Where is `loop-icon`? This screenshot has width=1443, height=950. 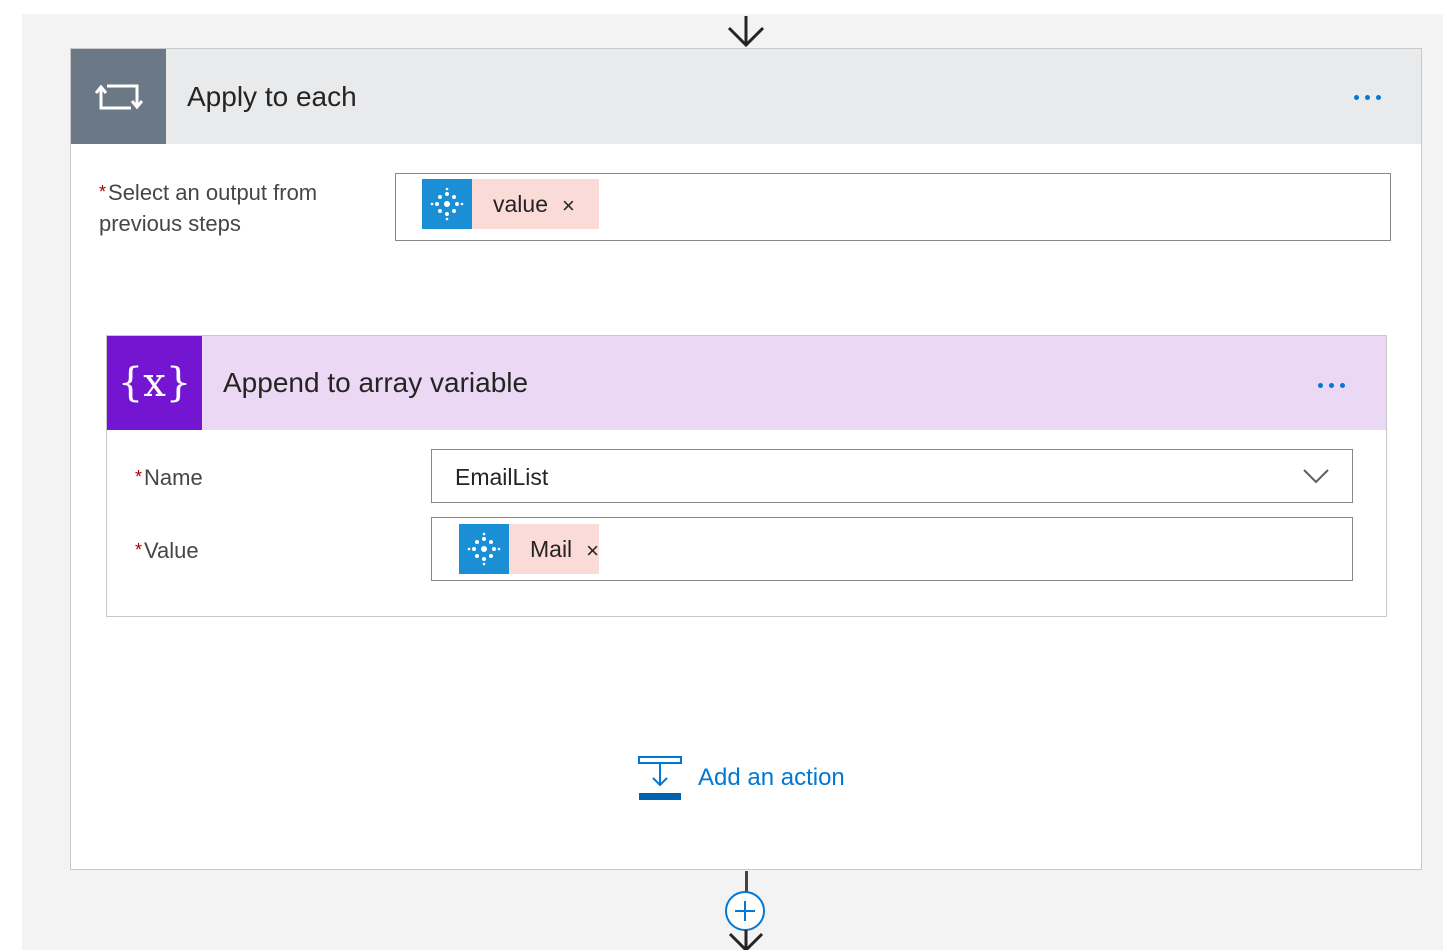
loop-icon is located at coordinates (118, 96).